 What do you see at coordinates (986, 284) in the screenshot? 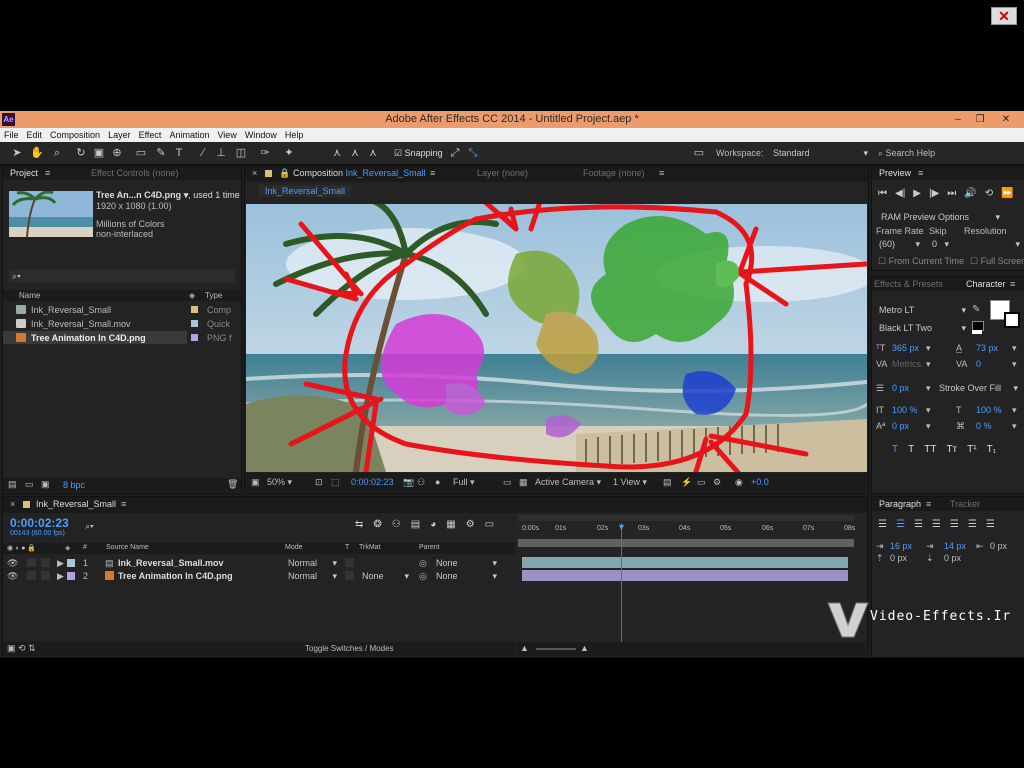
I see `tab-character: Character` at bounding box center [986, 284].